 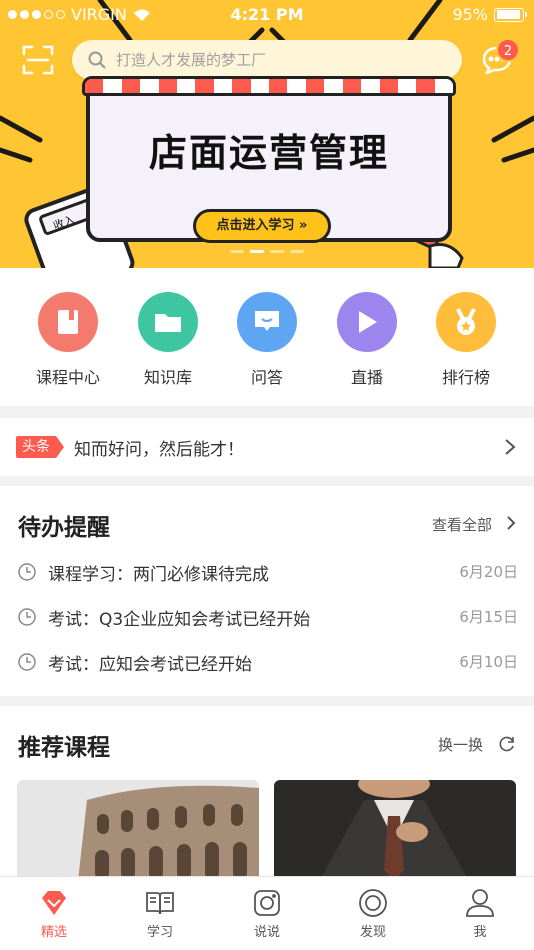 I want to click on nav-course-center: 课程中心, so click(x=68, y=340).